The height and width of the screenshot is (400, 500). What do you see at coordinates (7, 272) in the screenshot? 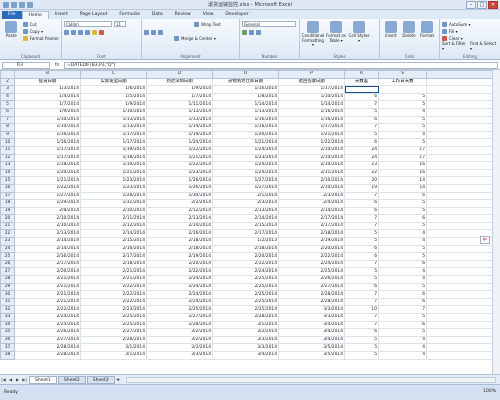
I see `row-header: 27` at bounding box center [7, 272].